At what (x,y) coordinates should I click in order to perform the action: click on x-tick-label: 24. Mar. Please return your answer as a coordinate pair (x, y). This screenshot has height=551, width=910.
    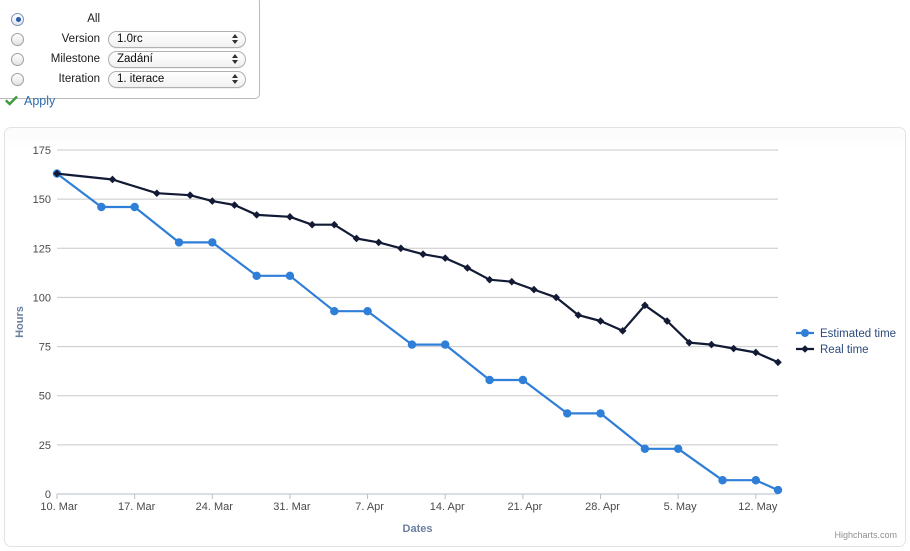
    Looking at the image, I should click on (215, 507).